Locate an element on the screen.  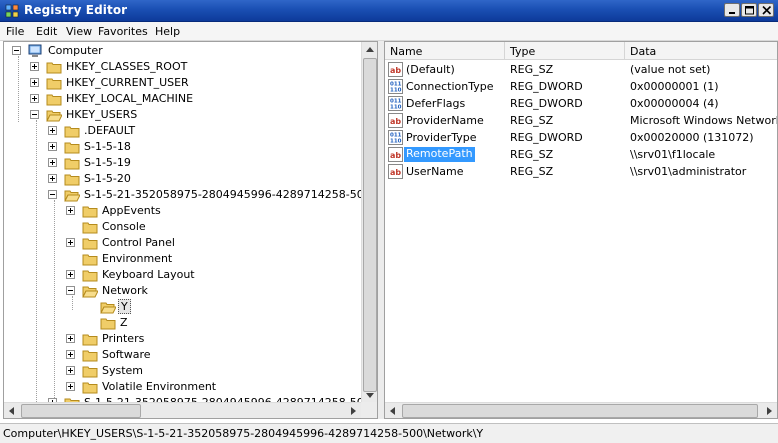
value-row: ab UserName REG_SZ \\srv01\administrator is located at coordinates (574, 171).